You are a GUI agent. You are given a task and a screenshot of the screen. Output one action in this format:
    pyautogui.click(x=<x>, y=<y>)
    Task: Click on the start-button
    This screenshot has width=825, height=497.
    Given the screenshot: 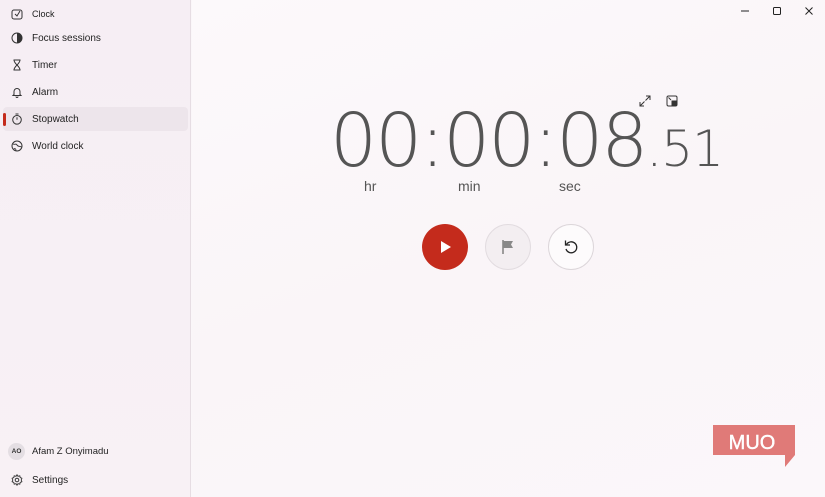 What is the action you would take?
    pyautogui.click(x=445, y=247)
    